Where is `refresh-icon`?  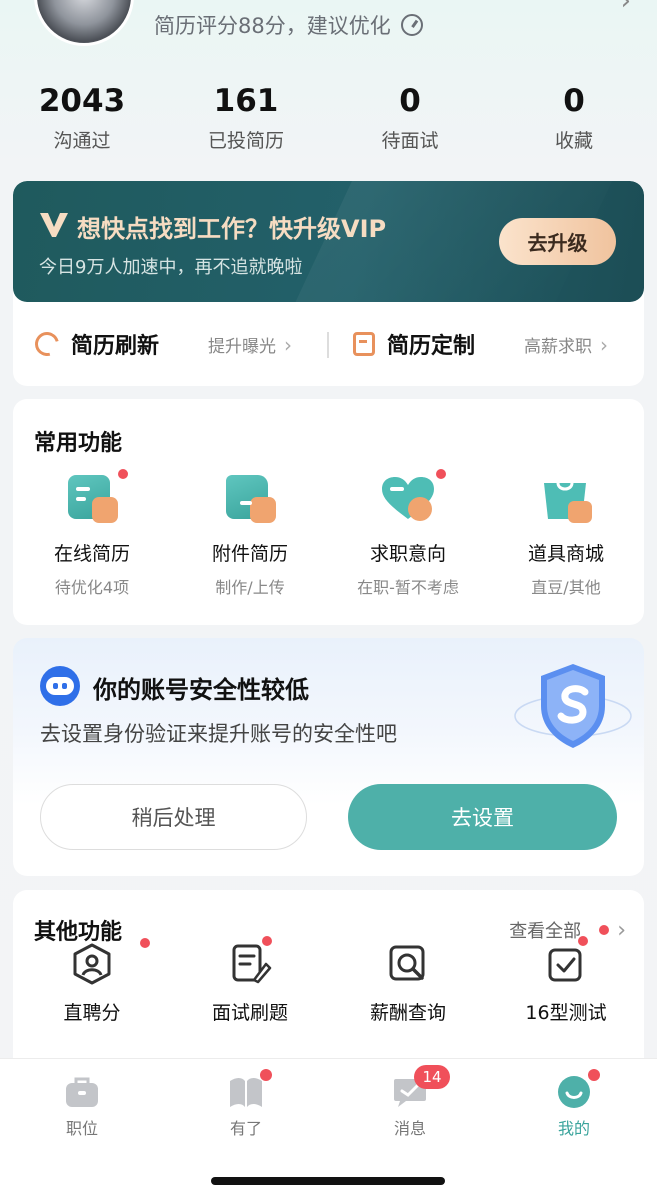
refresh-icon is located at coordinates (47, 344).